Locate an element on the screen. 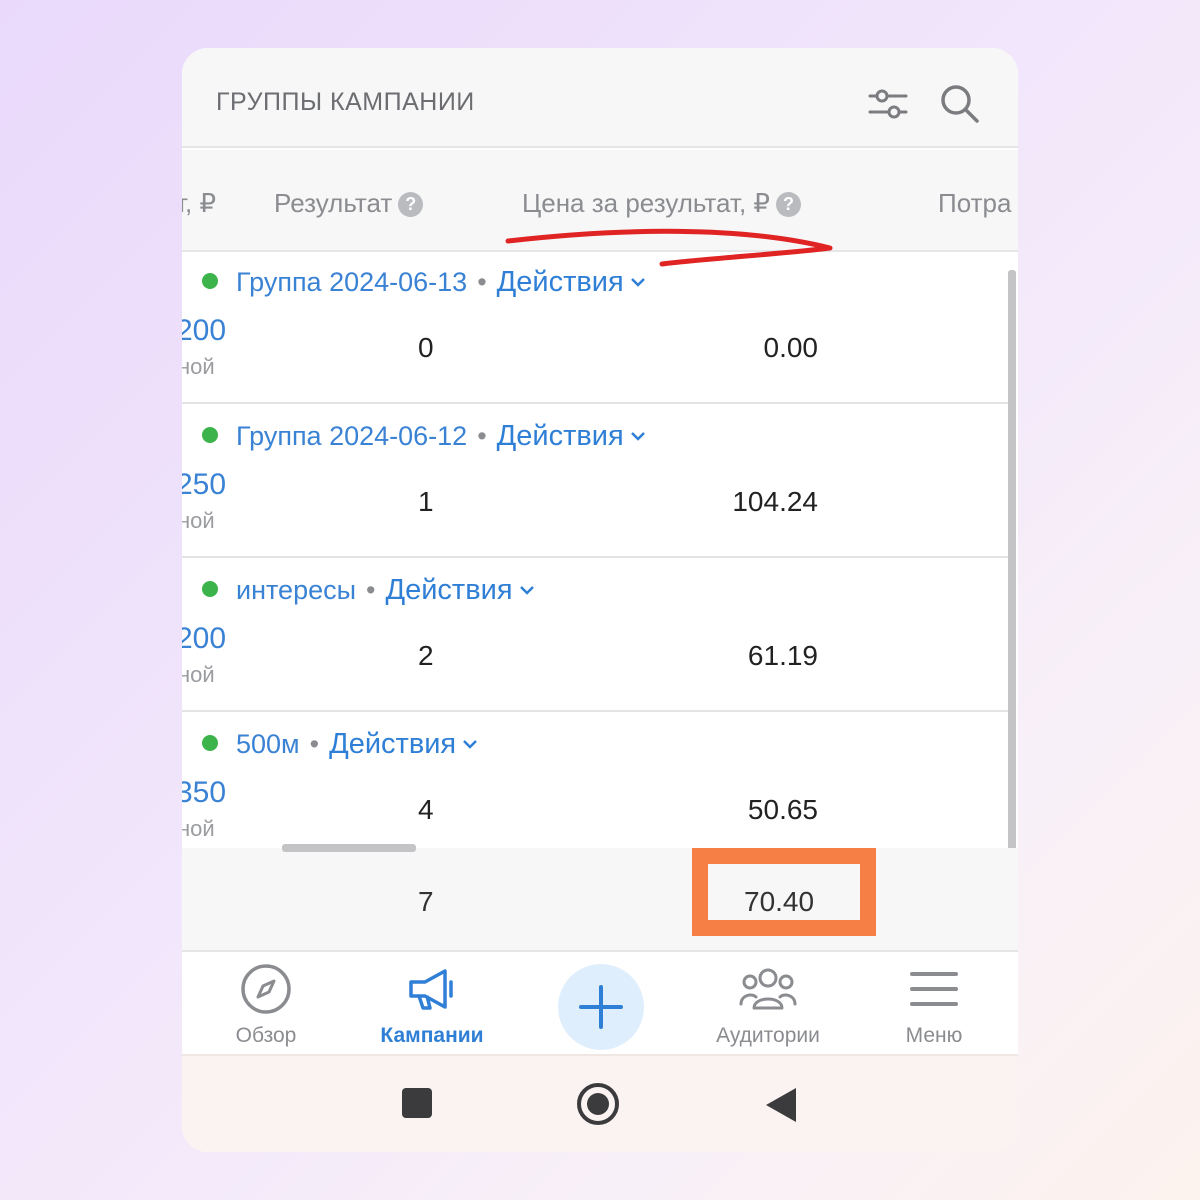  top-bar: ГРУППЫ КАМПАНИИ is located at coordinates (600, 98).